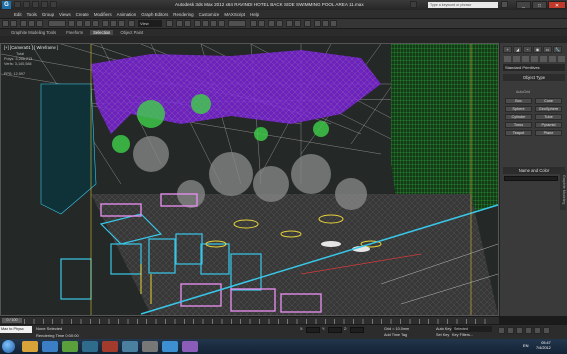 The height and width of the screenshot is (354, 567). What do you see at coordinates (557, 49) in the screenshot?
I see `utilities-tab-icon: 🔧` at bounding box center [557, 49].